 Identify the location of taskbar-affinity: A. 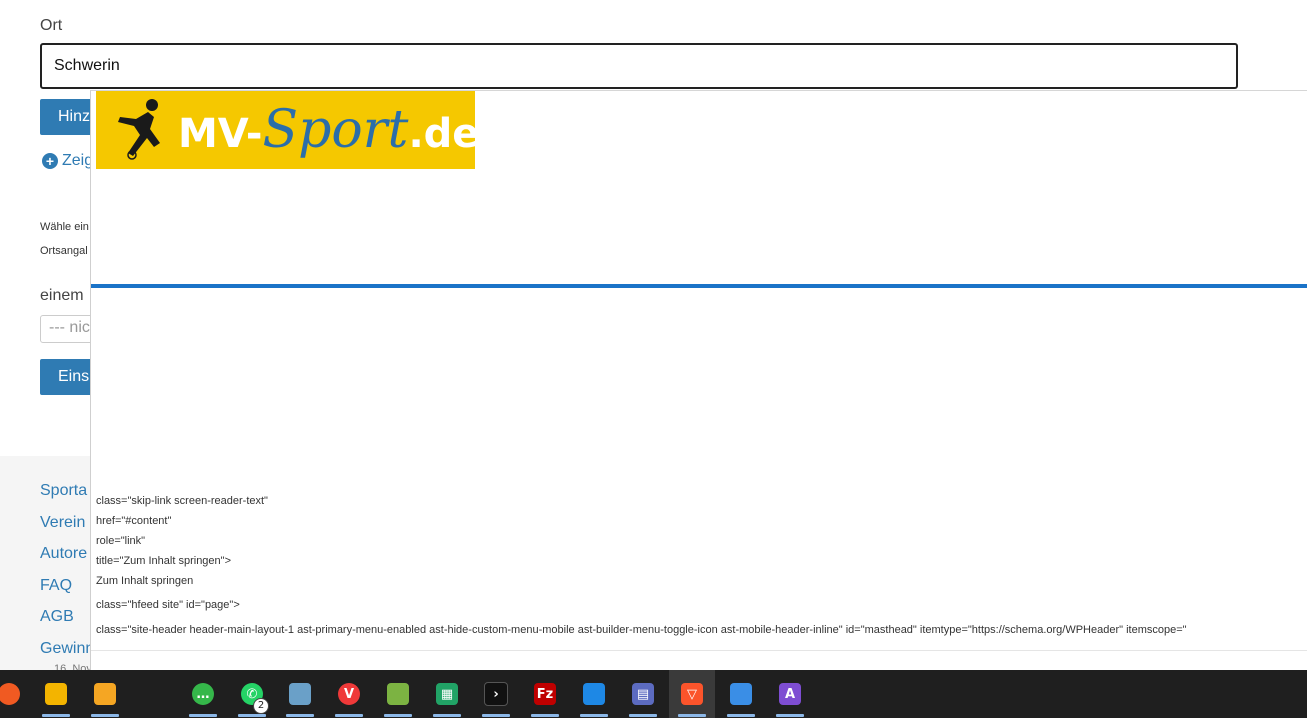
(790, 694).